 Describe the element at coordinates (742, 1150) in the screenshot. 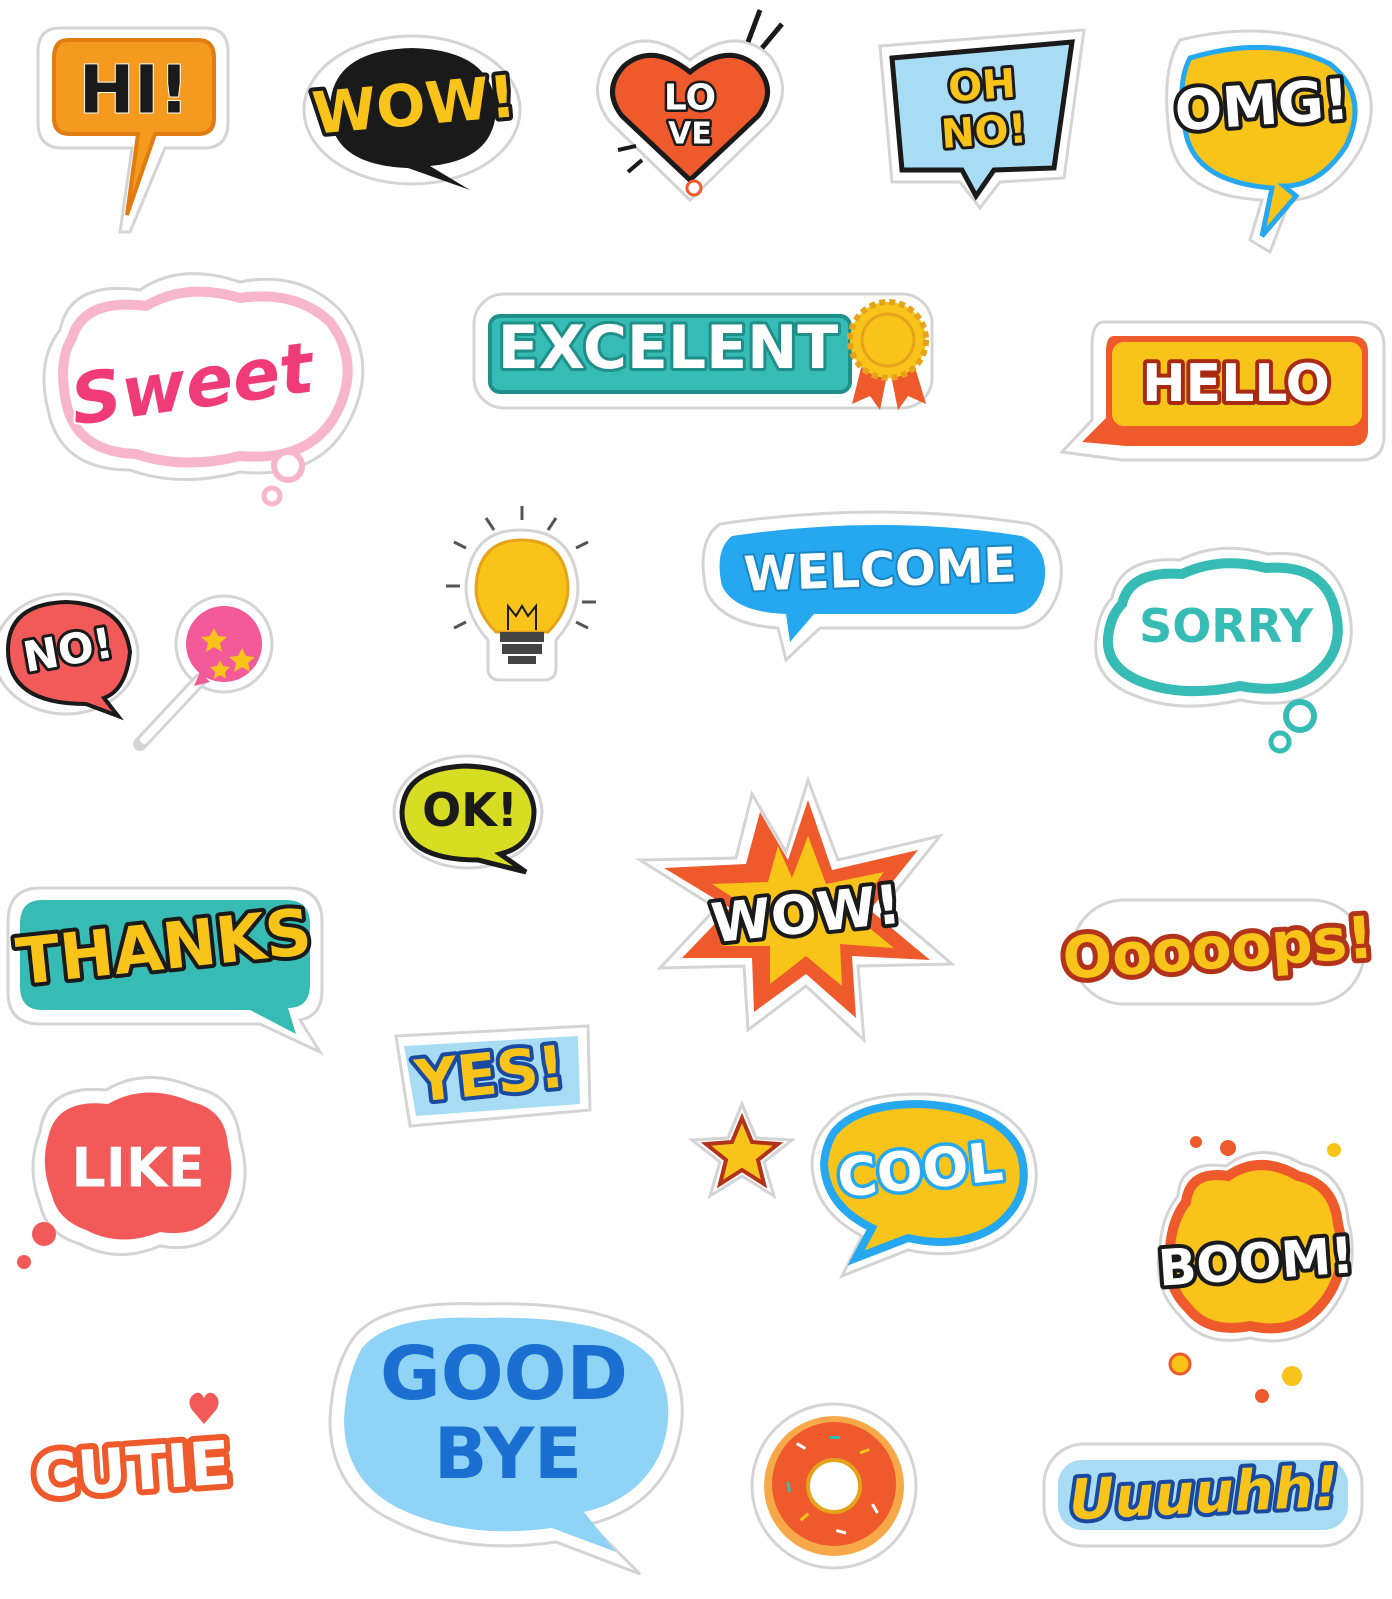

I see `star-icon` at that location.